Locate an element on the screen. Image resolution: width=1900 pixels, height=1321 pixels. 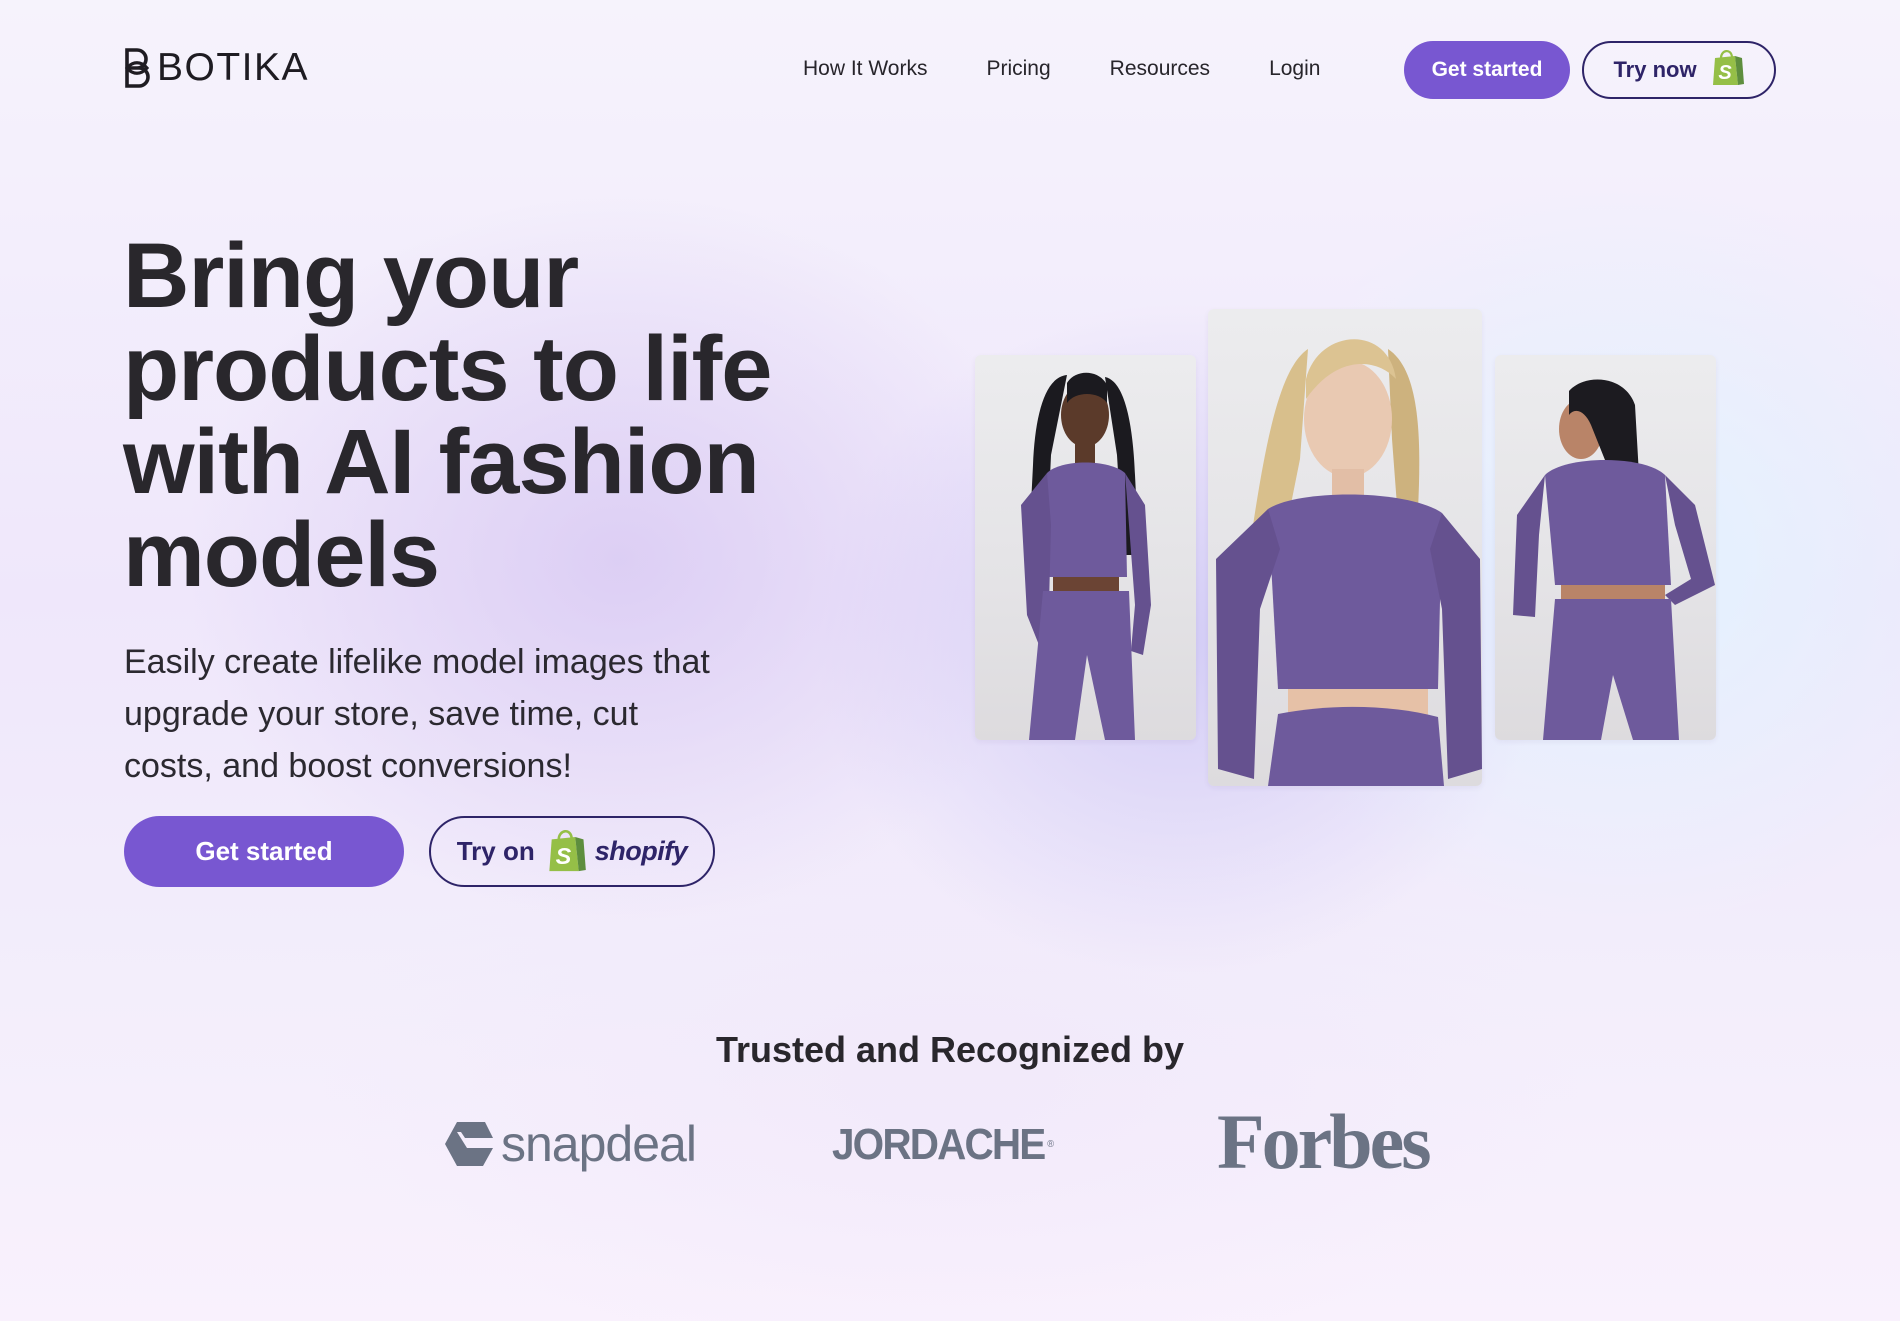
headline-line: models is located at coordinates (281, 555).